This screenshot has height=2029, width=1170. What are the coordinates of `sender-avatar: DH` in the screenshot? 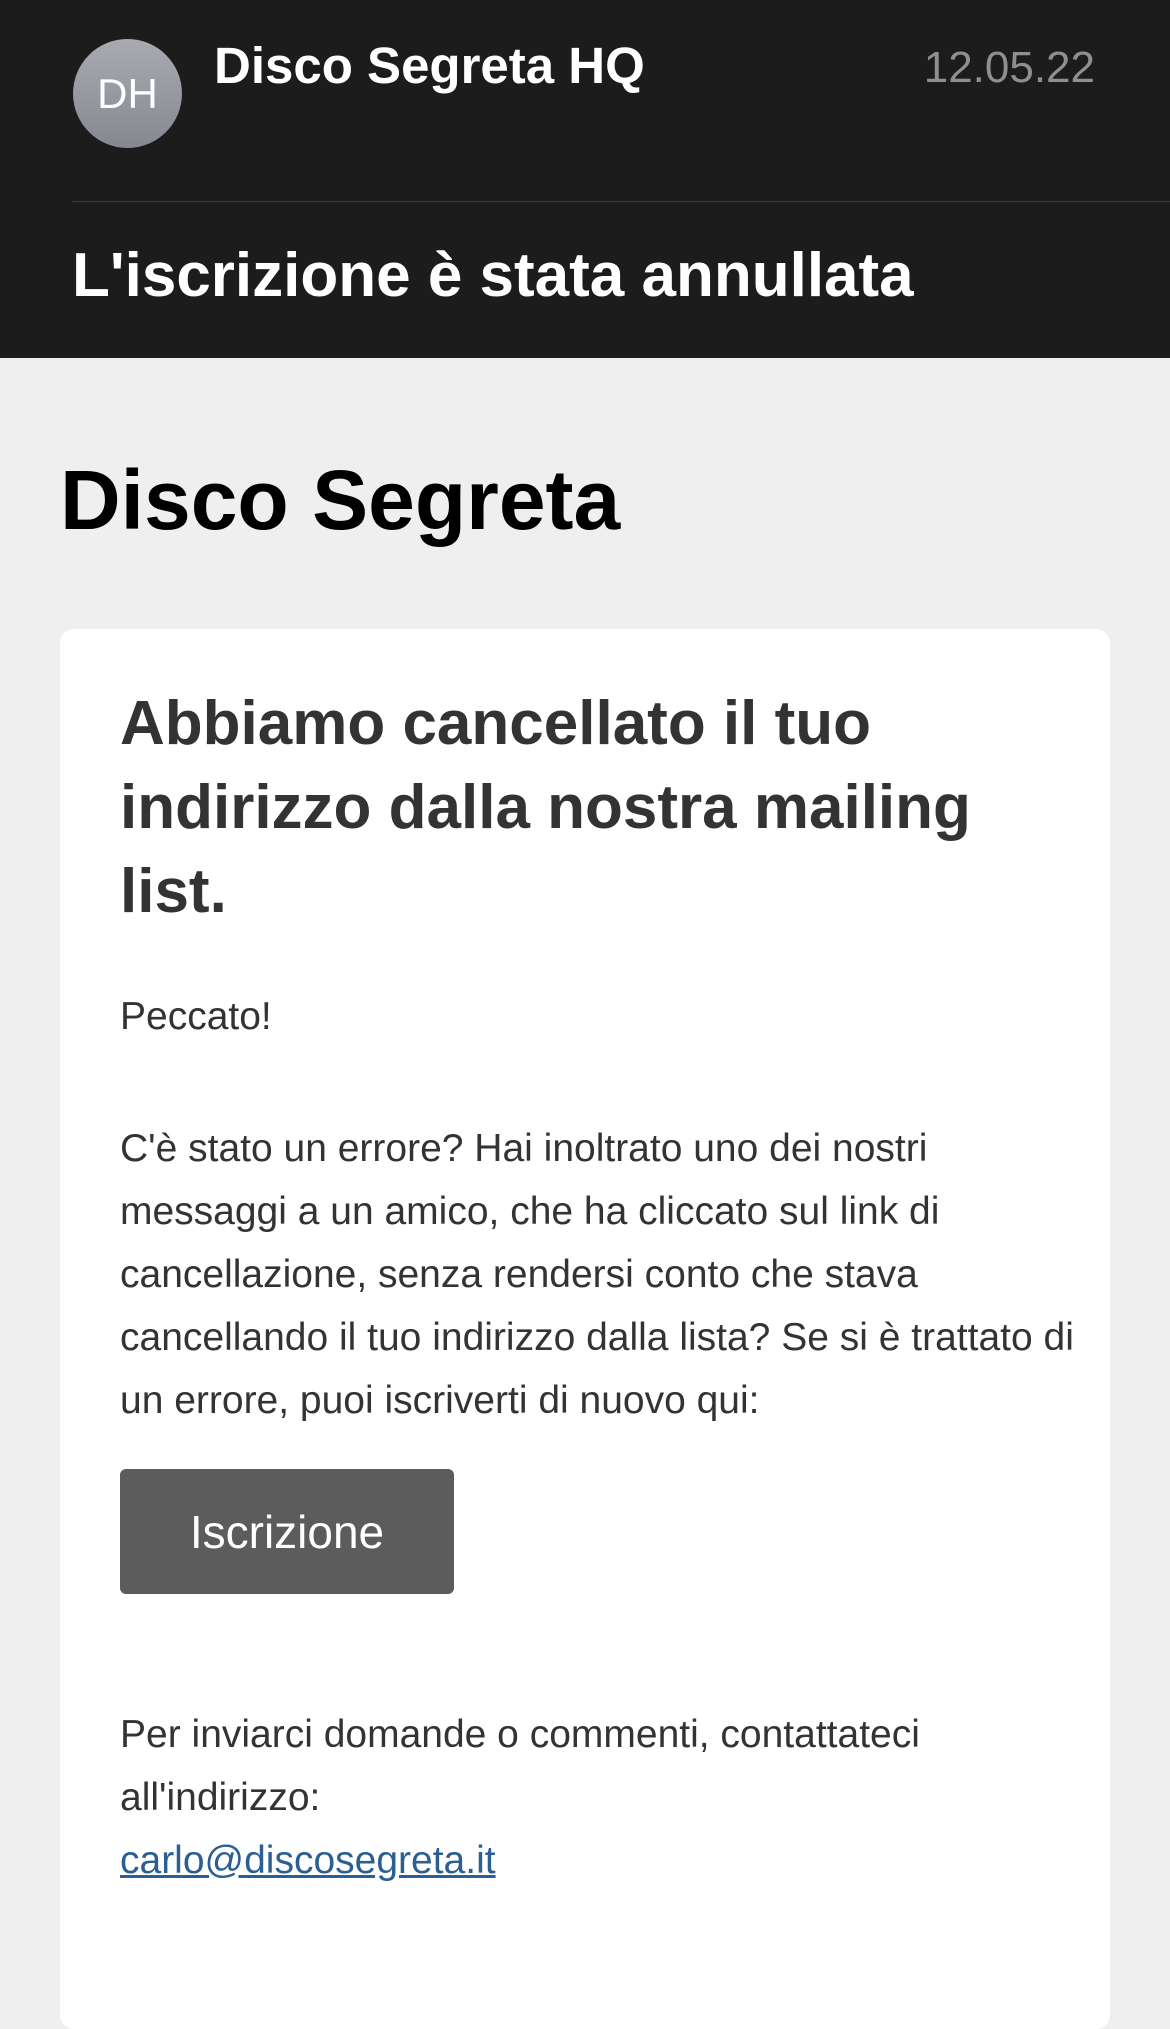 It's located at (127, 93).